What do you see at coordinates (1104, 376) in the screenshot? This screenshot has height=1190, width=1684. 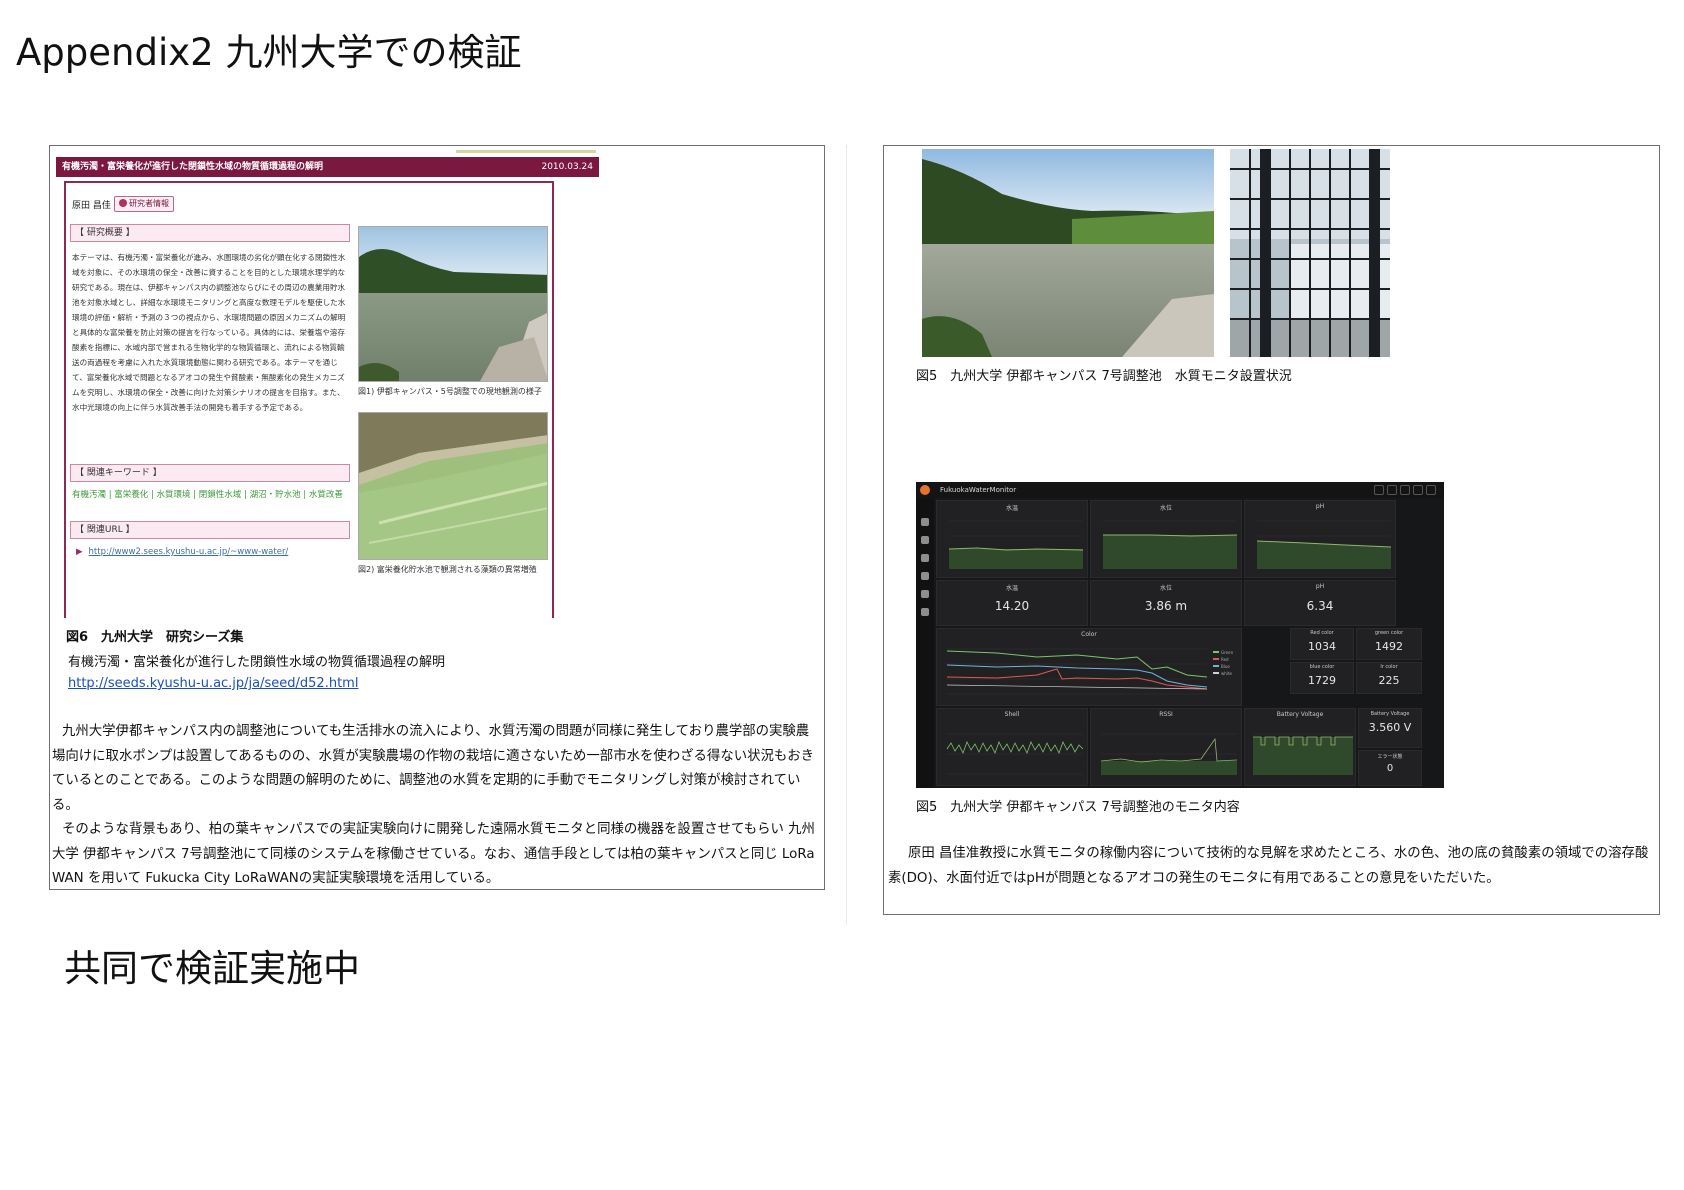 I see `fig5-caption-installation: 図5 九州大学 伊都キャンパス 7号調整池 水質モニタ設置状況` at bounding box center [1104, 376].